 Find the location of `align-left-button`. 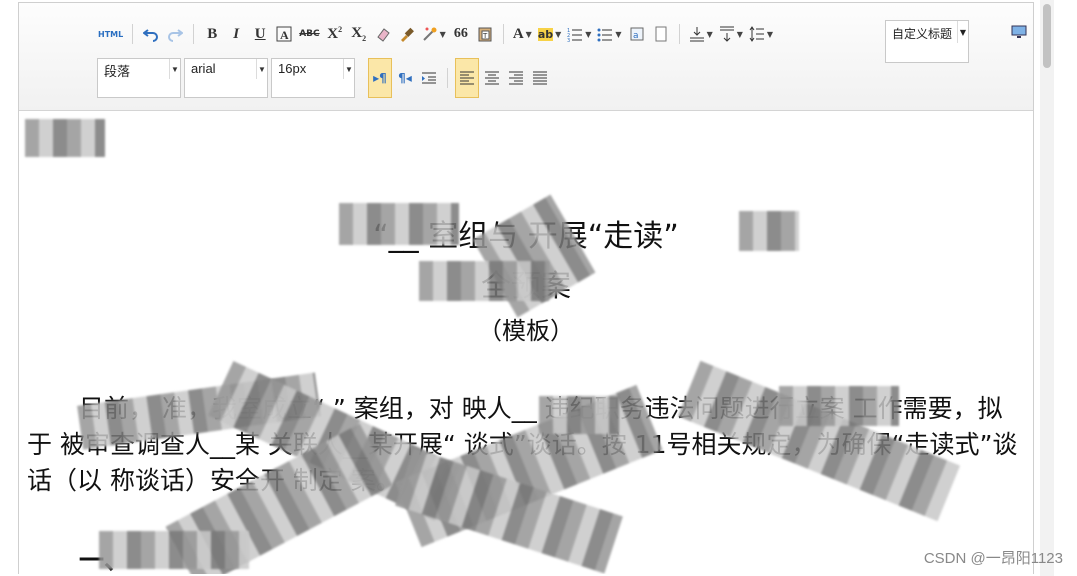

align-left-button is located at coordinates (467, 78).